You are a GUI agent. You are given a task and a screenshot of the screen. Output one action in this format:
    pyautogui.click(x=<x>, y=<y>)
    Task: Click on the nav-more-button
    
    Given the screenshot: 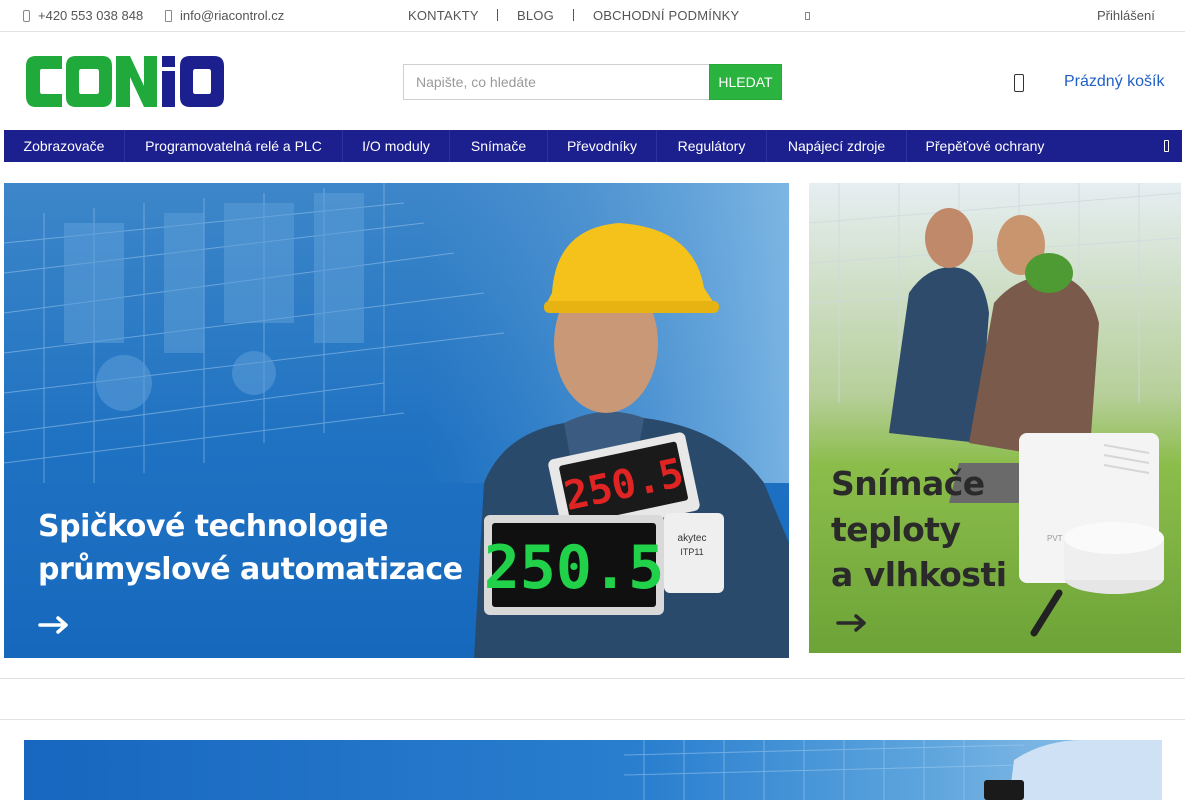 What is the action you would take?
    pyautogui.click(x=1166, y=146)
    